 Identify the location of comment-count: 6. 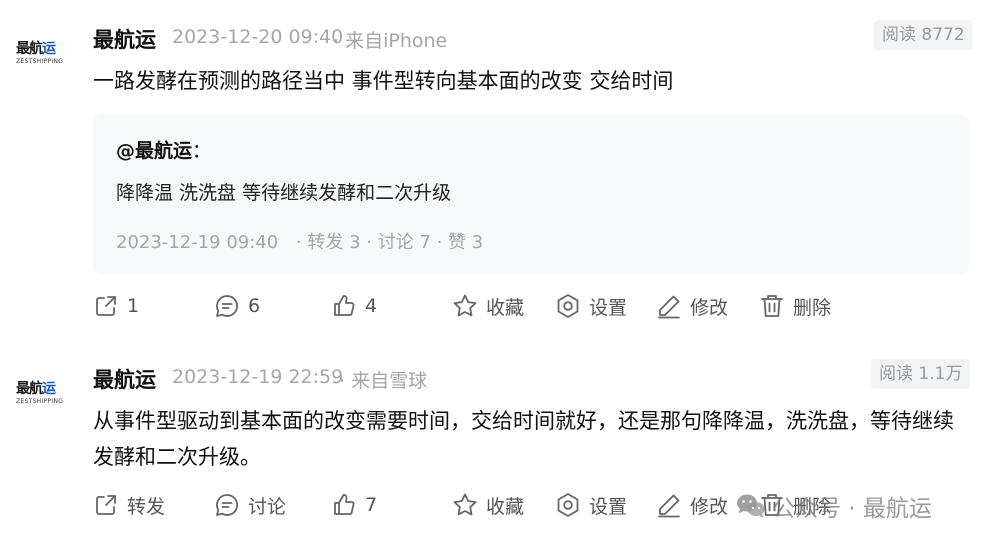
(254, 306).